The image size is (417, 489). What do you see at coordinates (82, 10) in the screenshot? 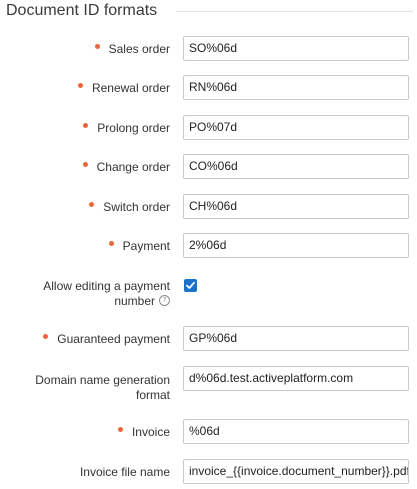
I see `section-title: Document ID formats` at bounding box center [82, 10].